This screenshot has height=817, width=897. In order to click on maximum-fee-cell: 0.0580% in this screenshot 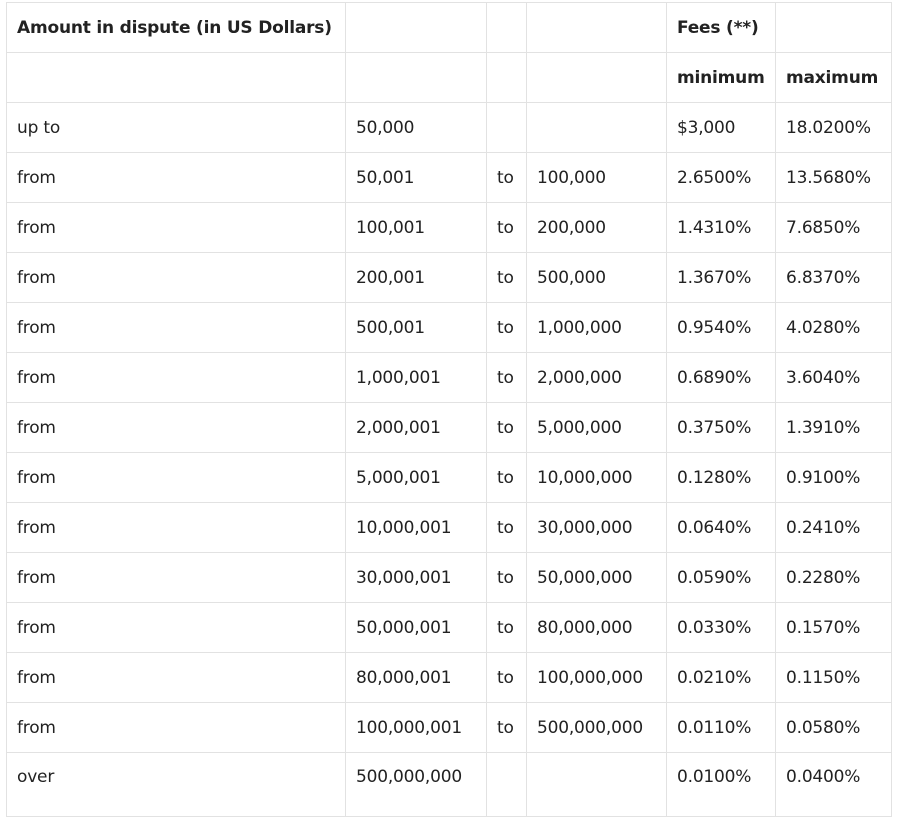, I will do `click(833, 727)`.